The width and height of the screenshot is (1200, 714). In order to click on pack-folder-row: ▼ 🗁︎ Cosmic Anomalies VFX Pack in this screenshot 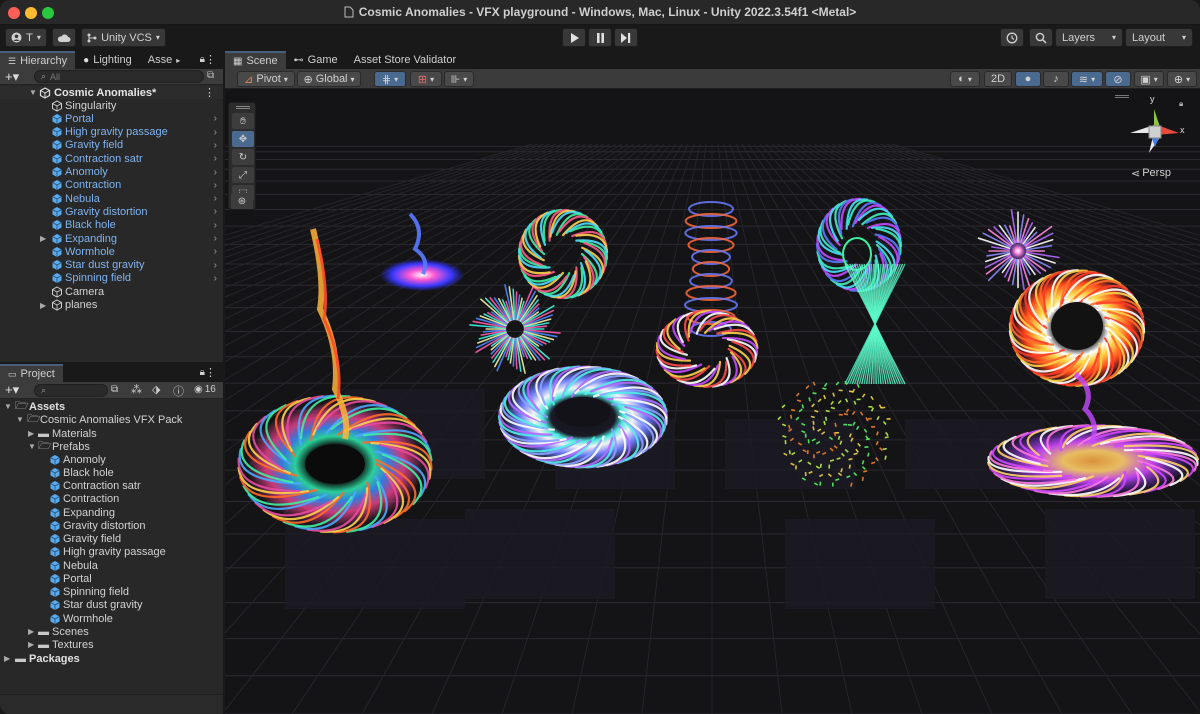, I will do `click(111, 419)`.